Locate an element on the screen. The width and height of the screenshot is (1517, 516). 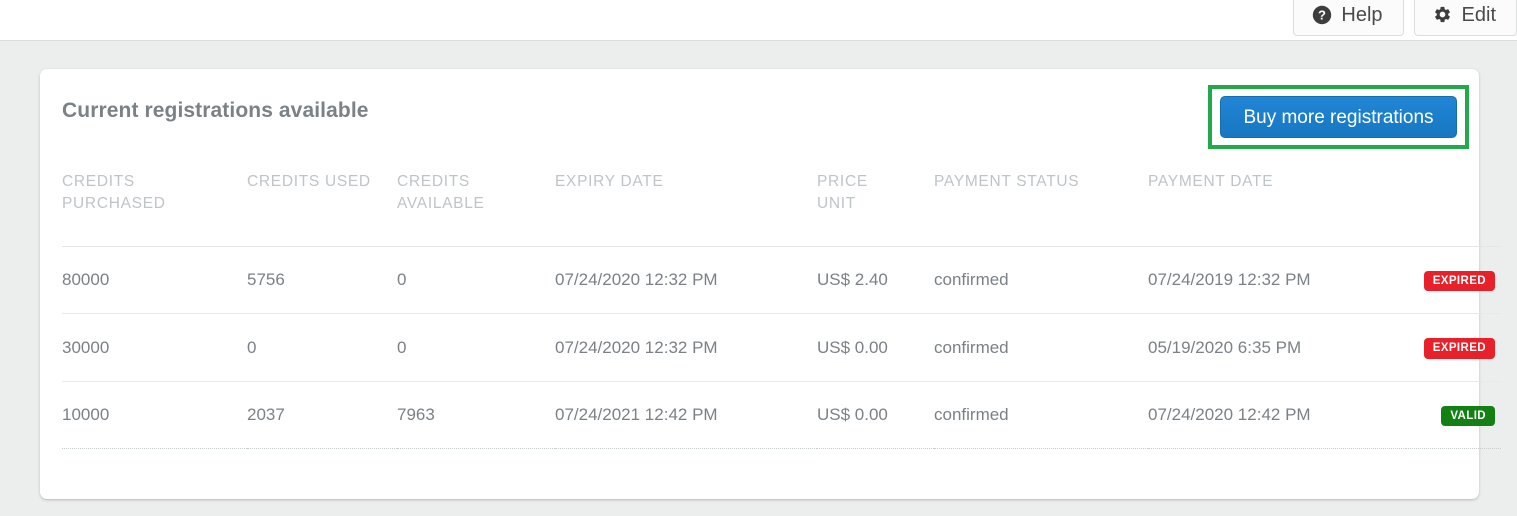
cell-credits-available: 7963 is located at coordinates (476, 415).